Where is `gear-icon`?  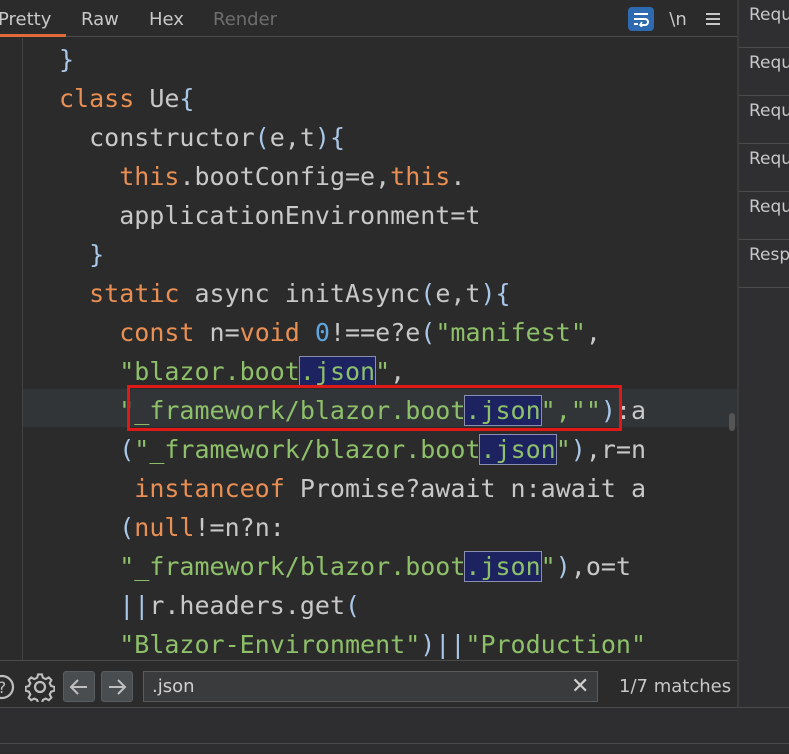 gear-icon is located at coordinates (40, 687).